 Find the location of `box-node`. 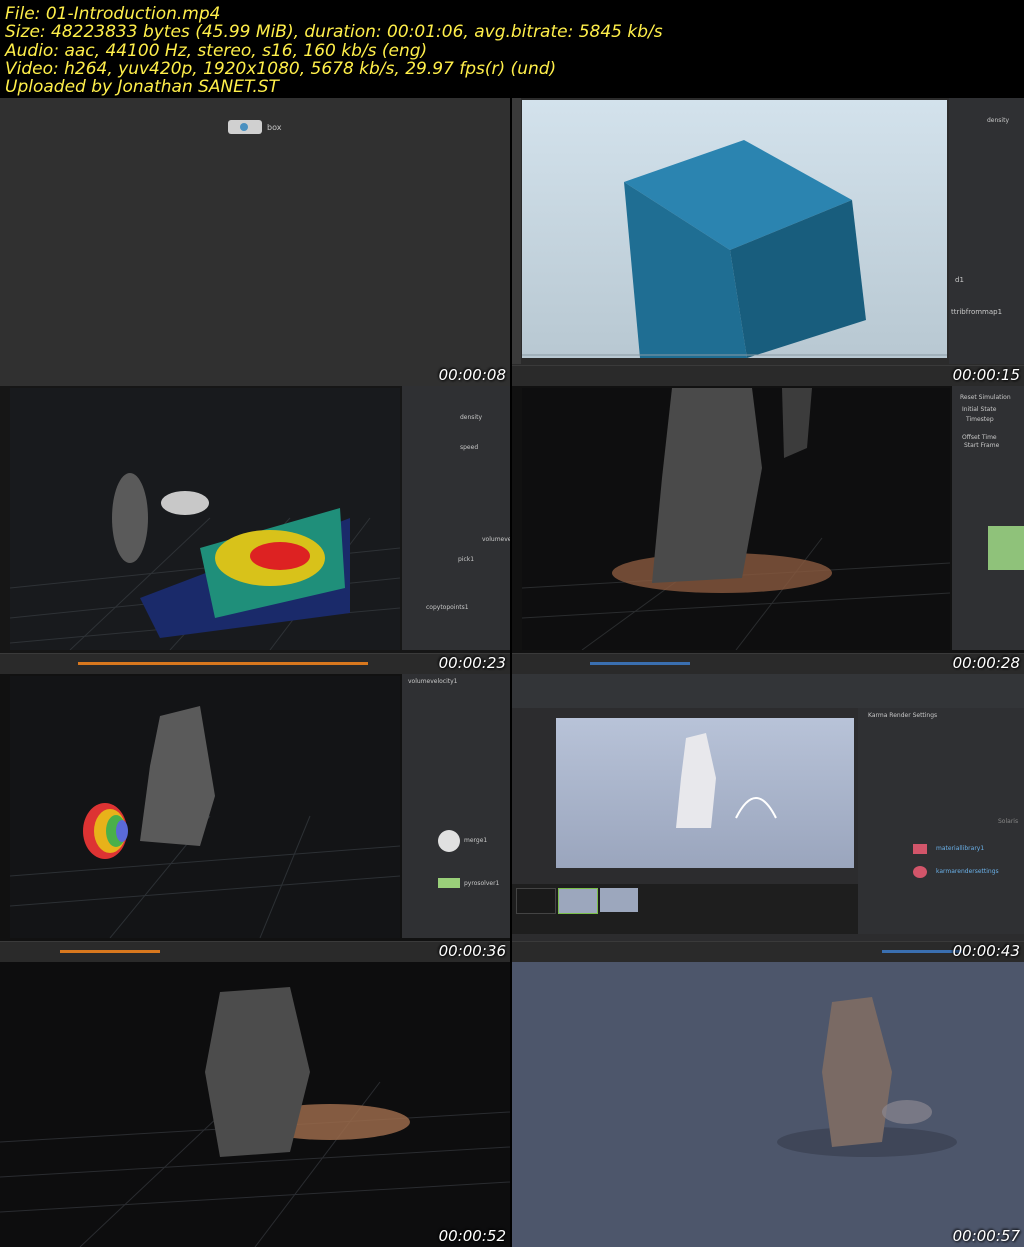

box-node is located at coordinates (245, 127).